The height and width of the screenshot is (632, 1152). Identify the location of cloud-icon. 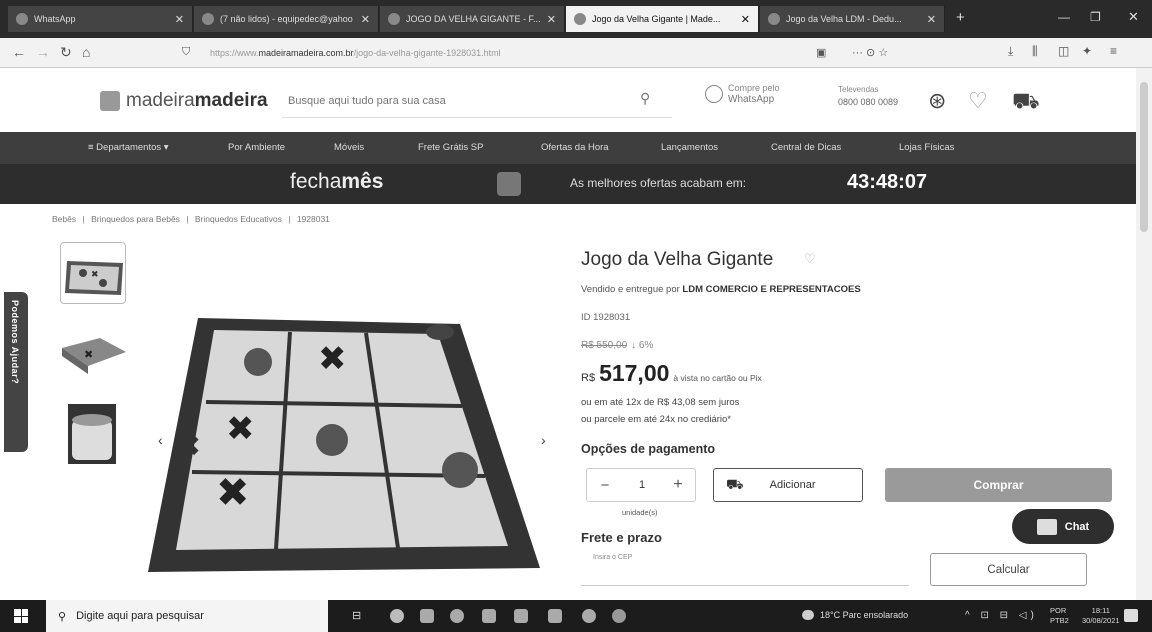
(808, 615).